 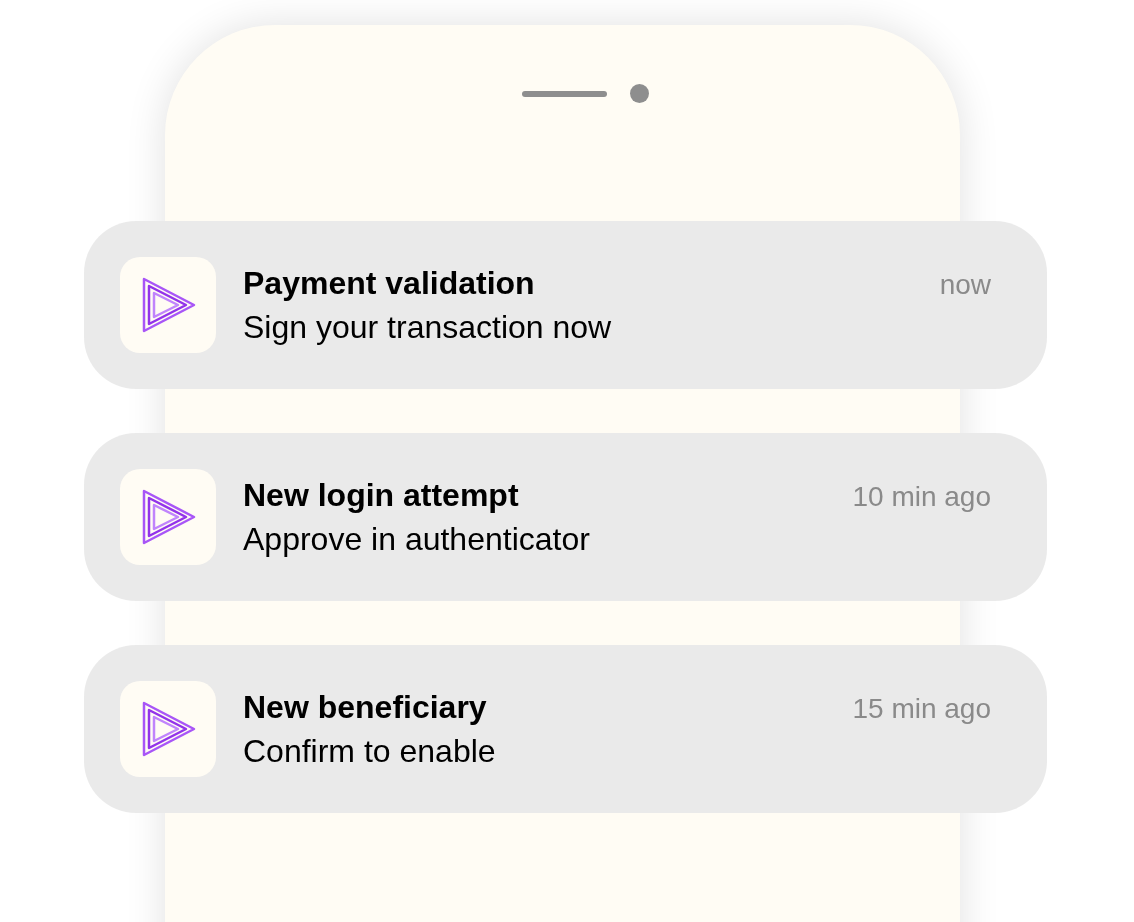 I want to click on notification-title: New login attempt, so click(x=381, y=495).